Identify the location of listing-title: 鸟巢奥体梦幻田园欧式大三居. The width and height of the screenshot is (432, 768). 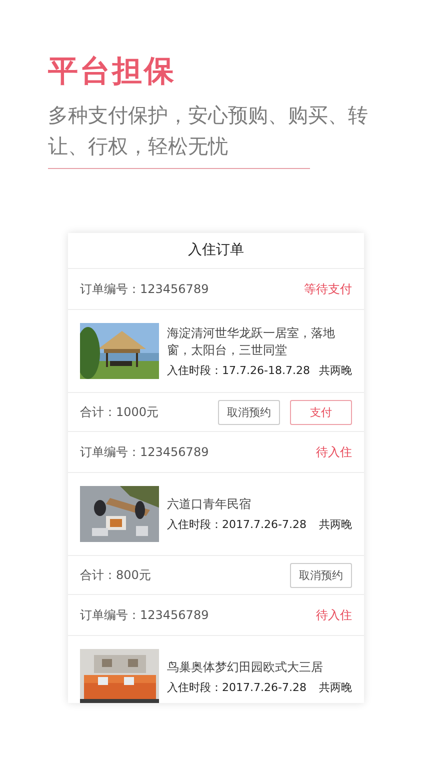
(245, 667).